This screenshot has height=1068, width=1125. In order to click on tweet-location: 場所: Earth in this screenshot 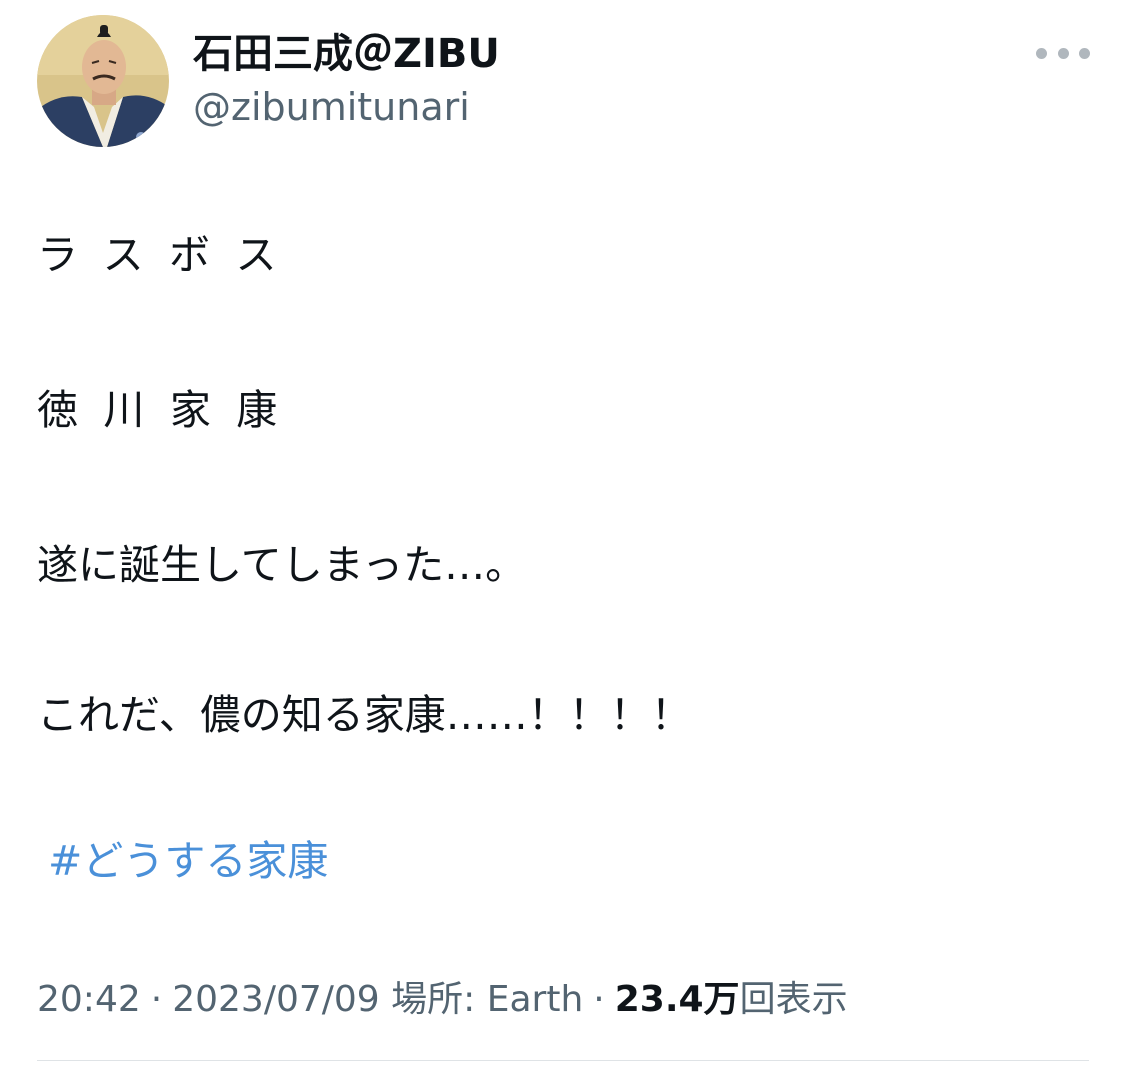, I will do `click(487, 999)`.